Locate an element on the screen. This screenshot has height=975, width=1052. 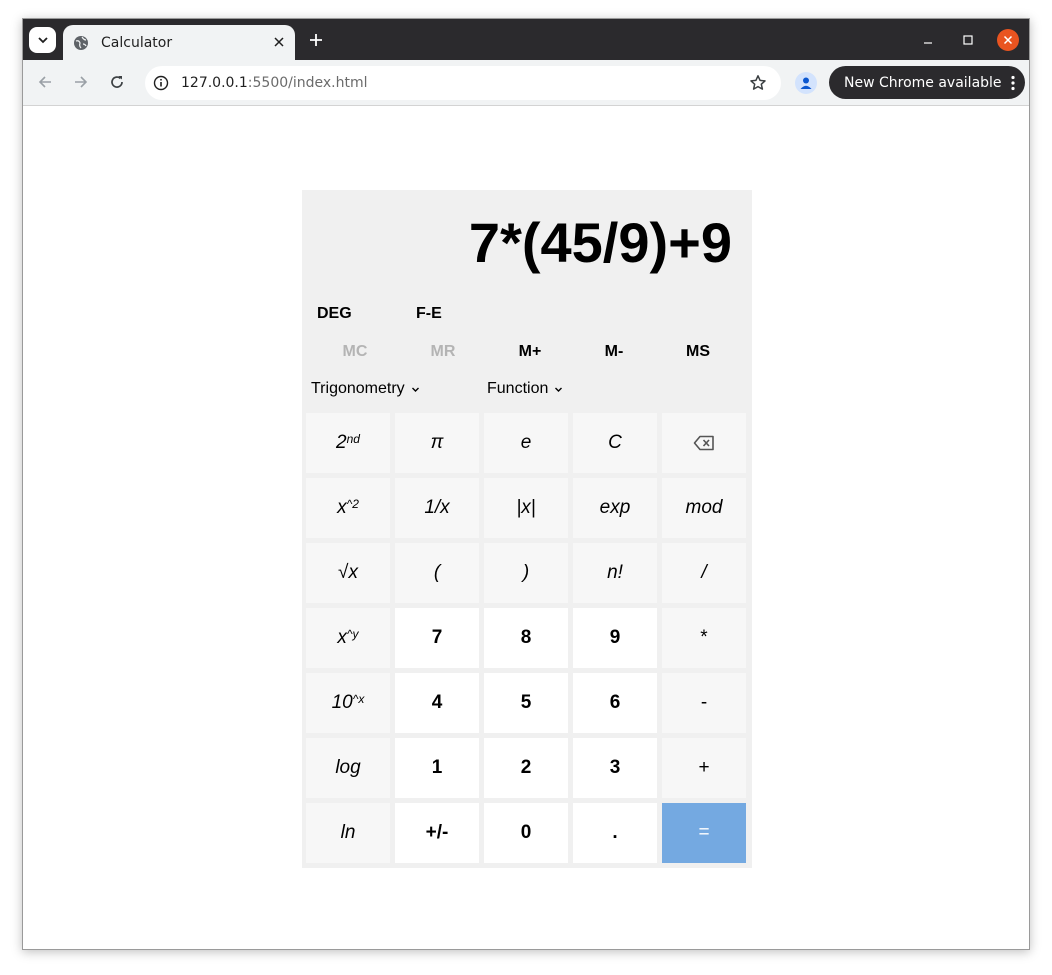
memory-store-button: MS is located at coordinates (698, 352).